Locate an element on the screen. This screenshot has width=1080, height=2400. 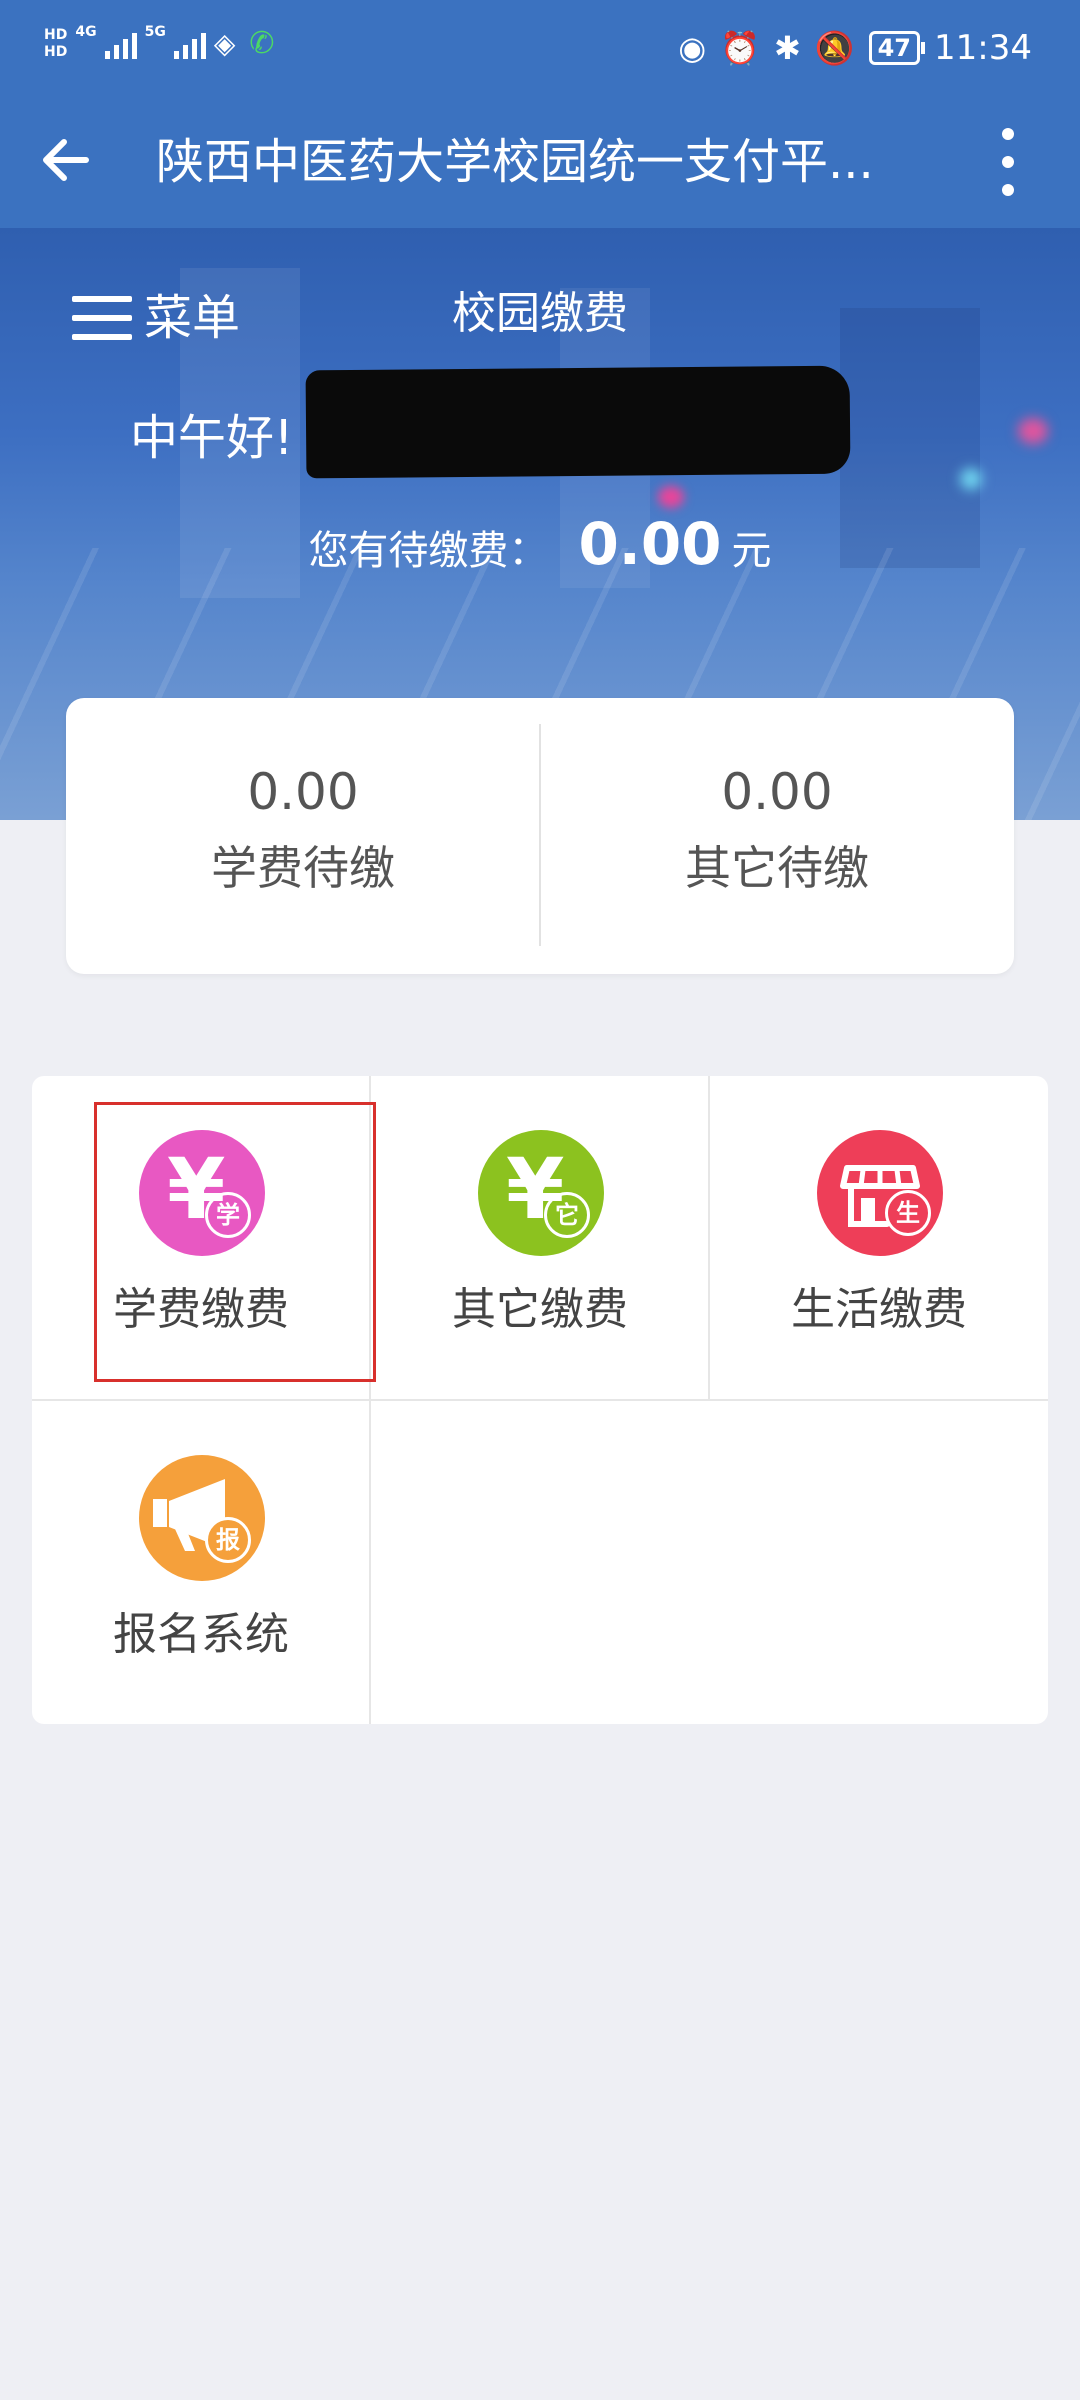
bluetooth-icon: ✱ is located at coordinates (787, 48).